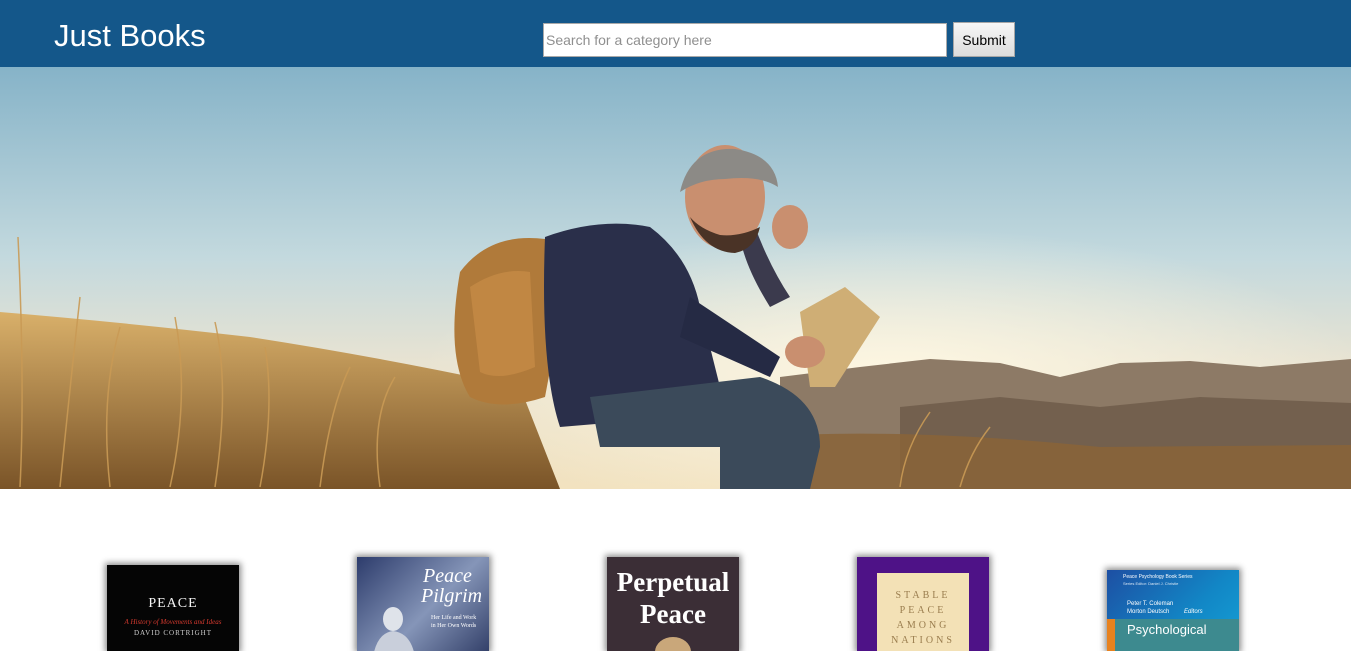  I want to click on site-logo: Just Books, so click(130, 36).